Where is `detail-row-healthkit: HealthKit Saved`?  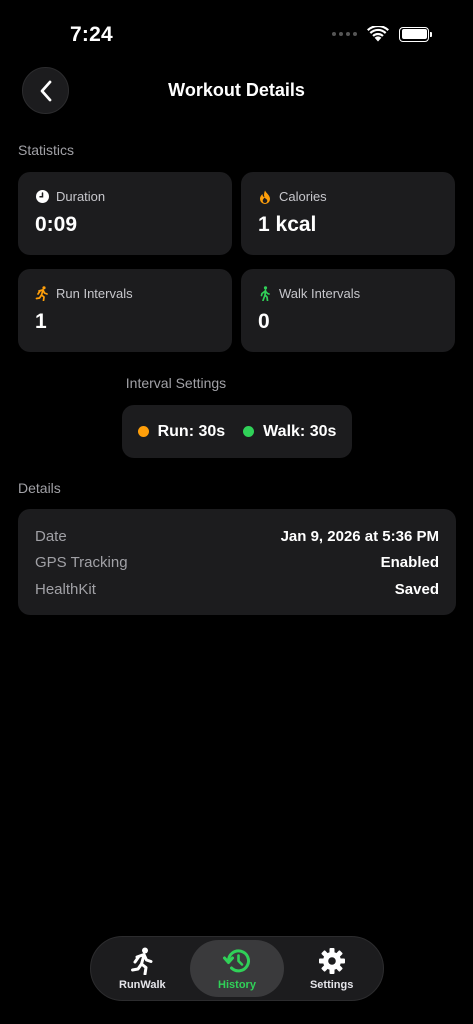
detail-row-healthkit: HealthKit Saved is located at coordinates (237, 589).